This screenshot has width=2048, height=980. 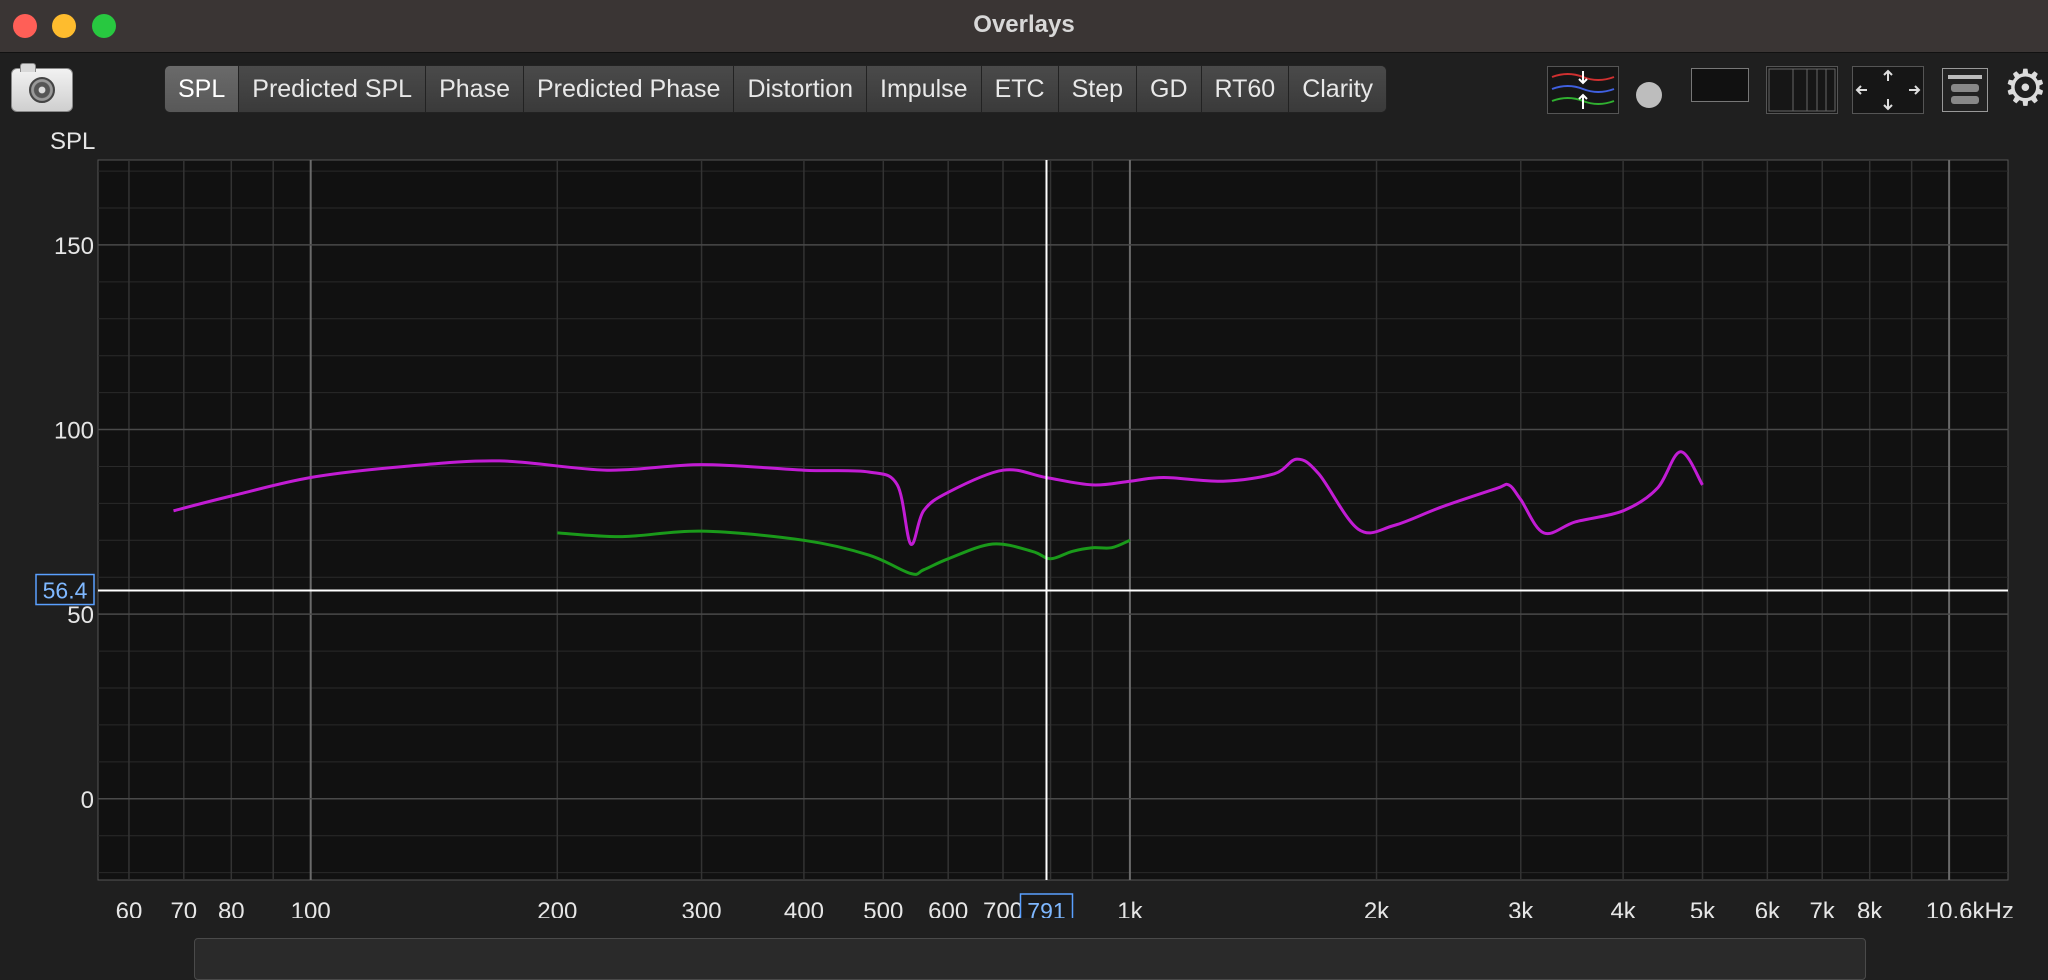 I want to click on x-tick-label: 300, so click(x=702, y=908).